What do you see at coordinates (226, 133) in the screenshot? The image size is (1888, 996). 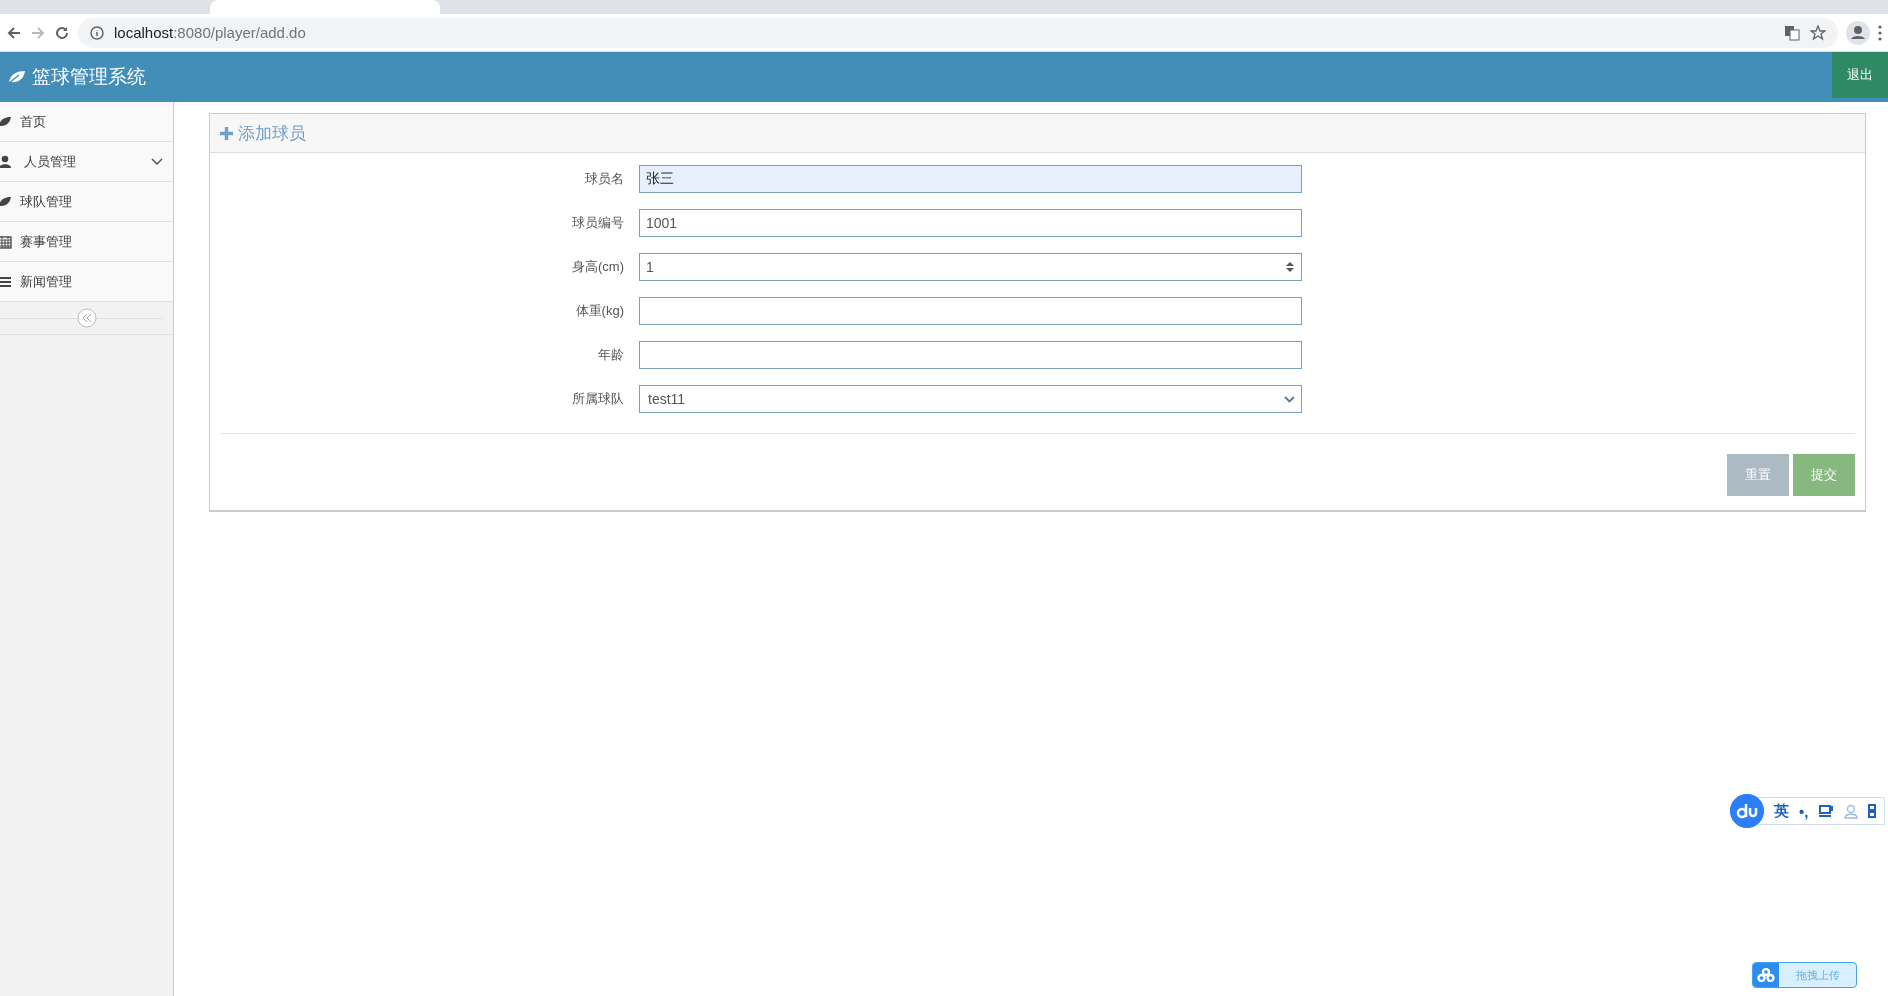 I see `plus-icon` at bounding box center [226, 133].